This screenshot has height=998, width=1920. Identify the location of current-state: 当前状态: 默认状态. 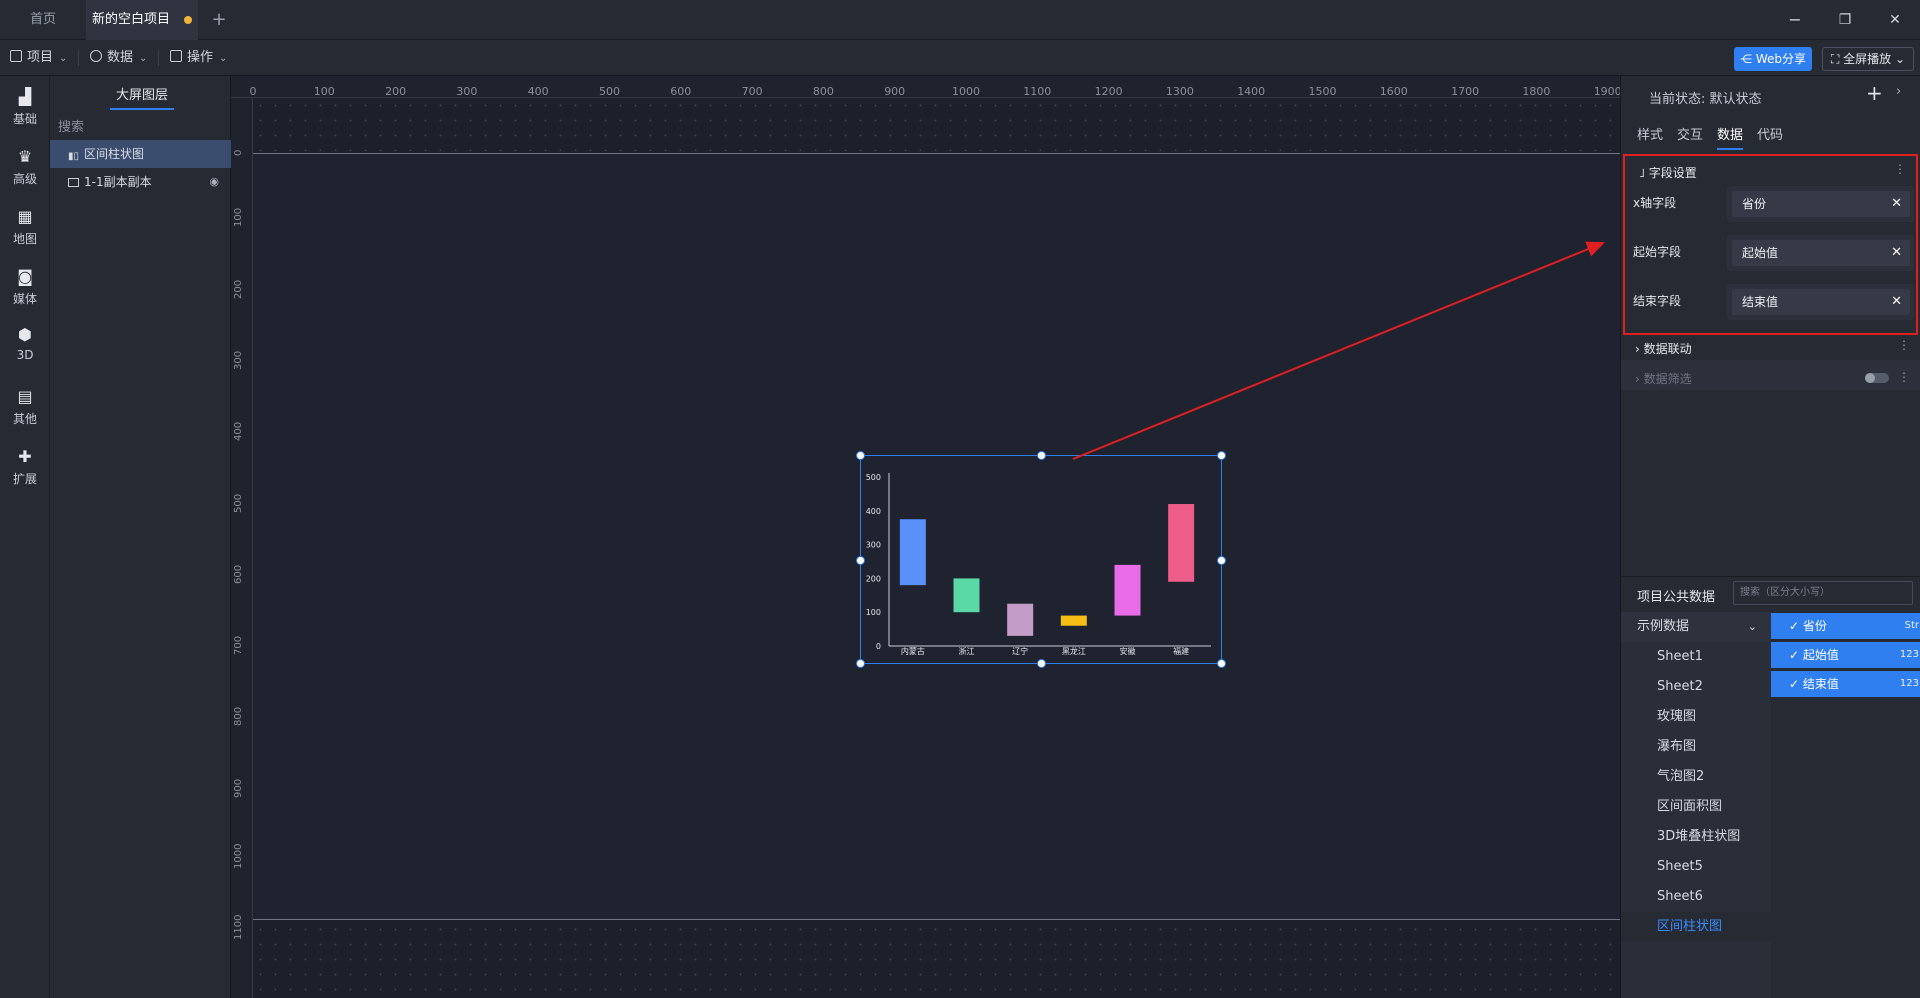
(1705, 97).